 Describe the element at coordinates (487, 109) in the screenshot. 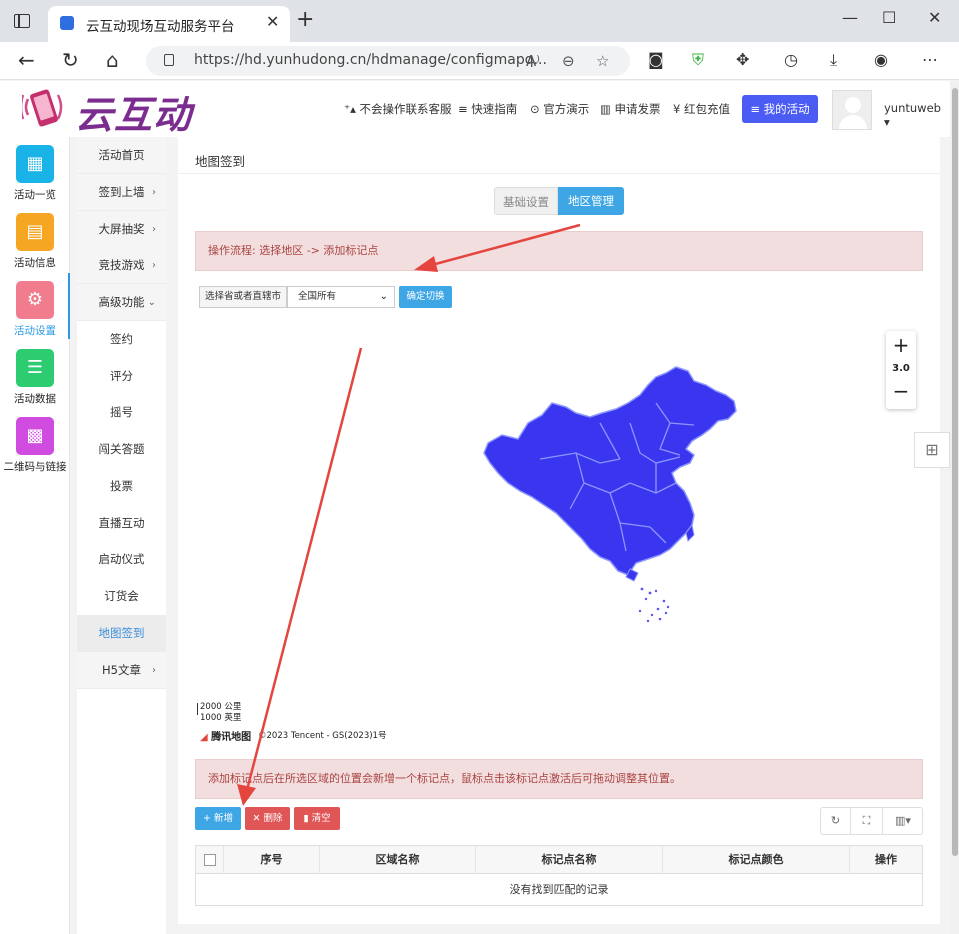

I see `nav-quick-guide: ≡ 快速指南` at that location.